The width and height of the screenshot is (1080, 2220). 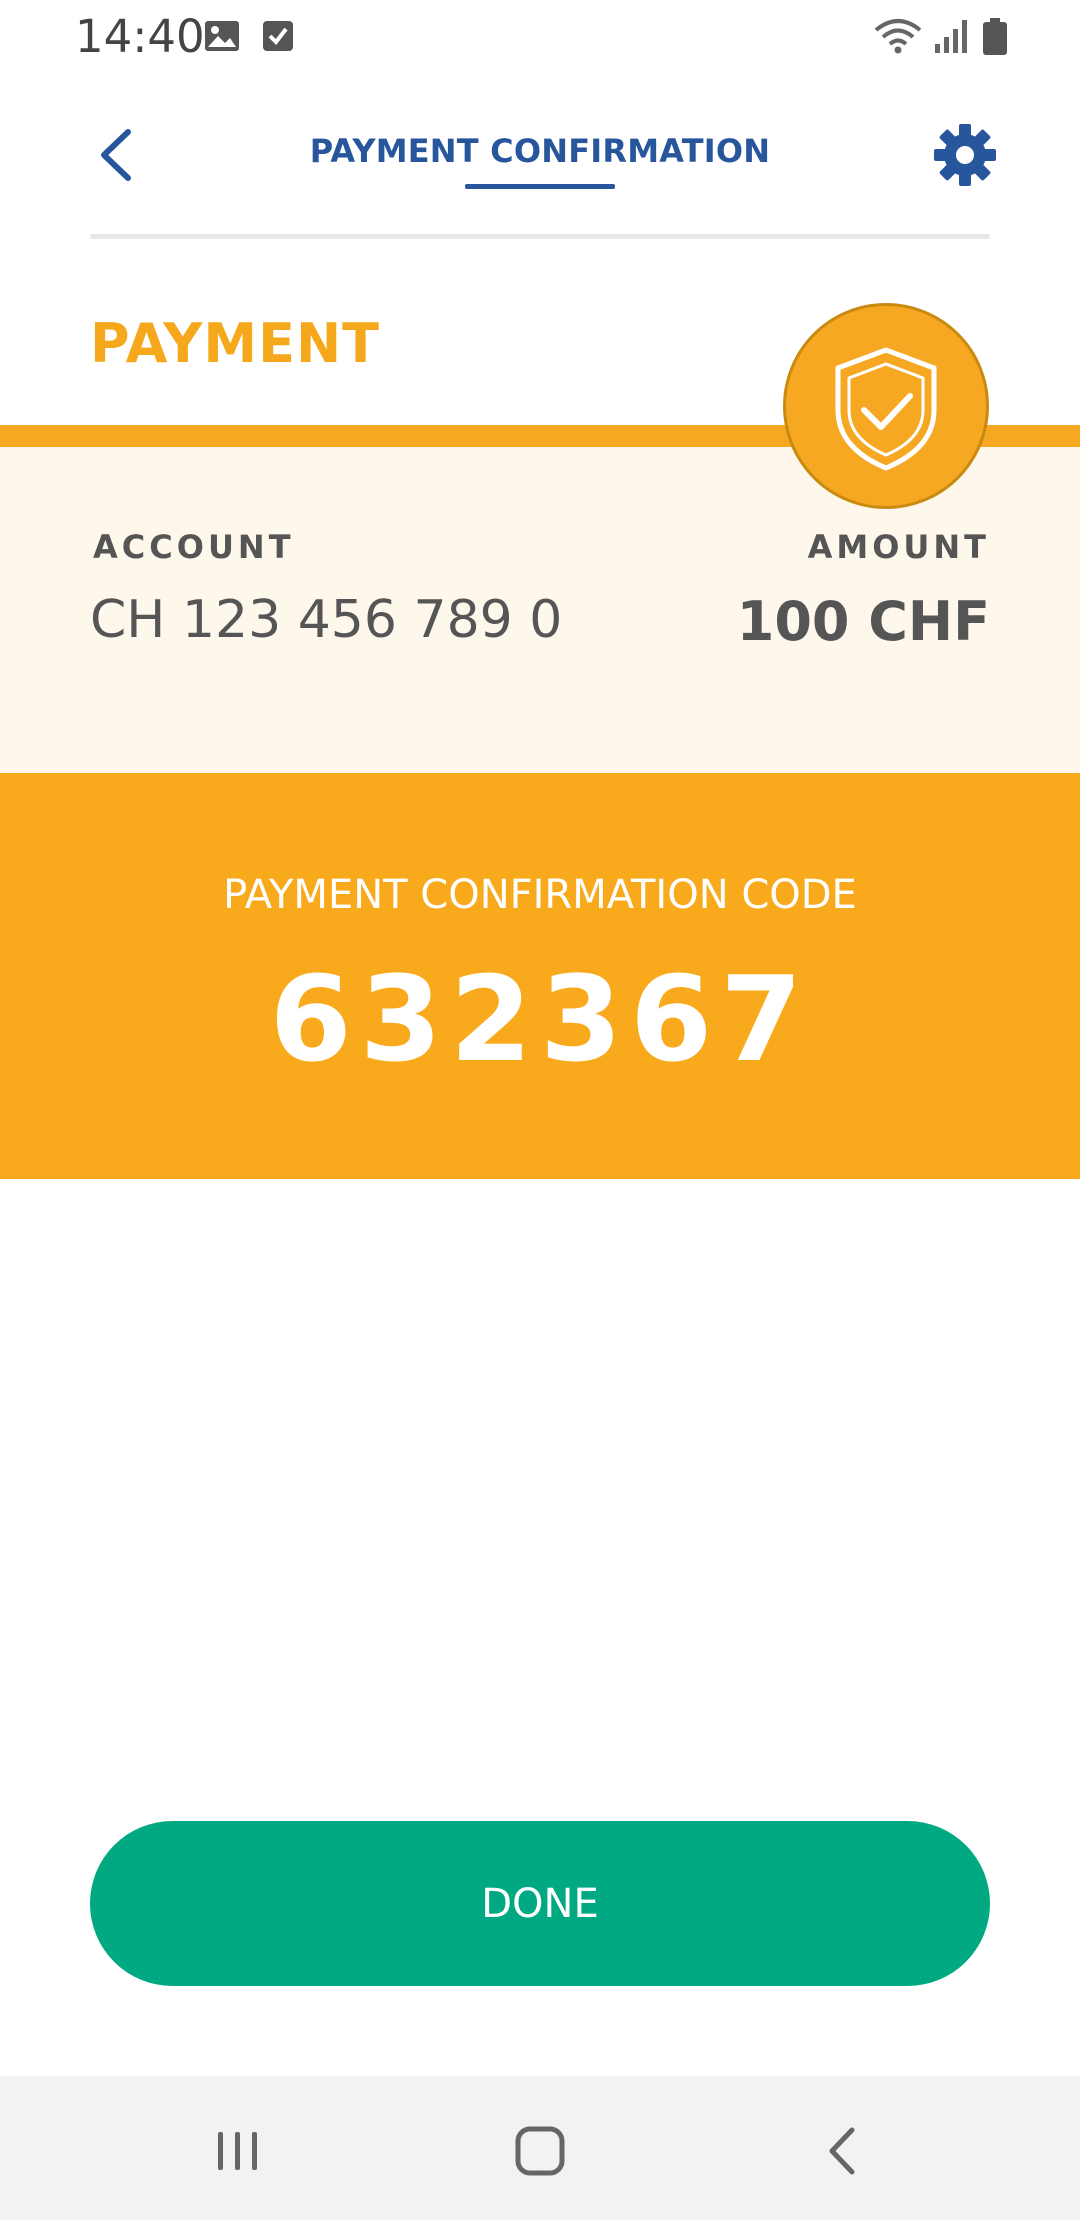 I want to click on page-title: PAYMENT CONFIRMATION, so click(x=540, y=151).